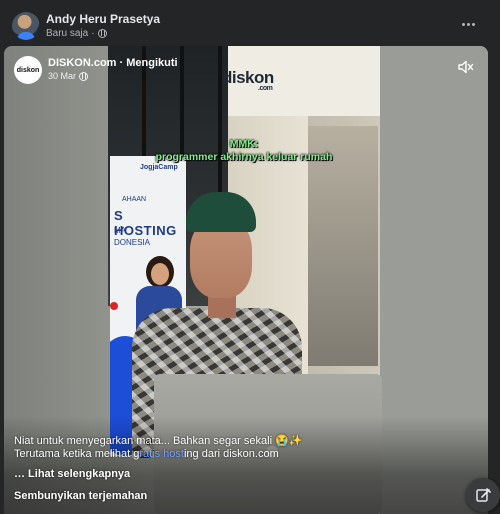 Image resolution: width=500 pixels, height=514 pixels. What do you see at coordinates (67, 33) in the screenshot?
I see `post-time: Baru saja` at bounding box center [67, 33].